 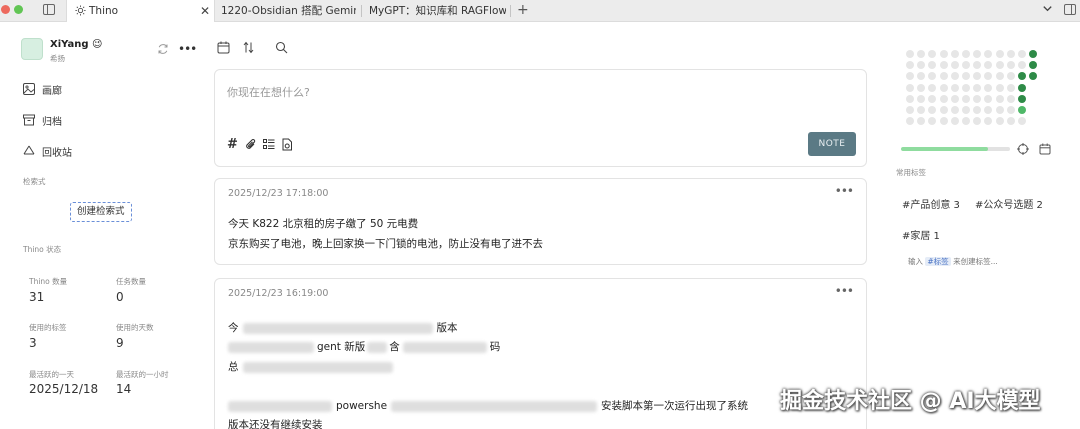 What do you see at coordinates (1047, 8) in the screenshot?
I see `chevron-down-icon` at bounding box center [1047, 8].